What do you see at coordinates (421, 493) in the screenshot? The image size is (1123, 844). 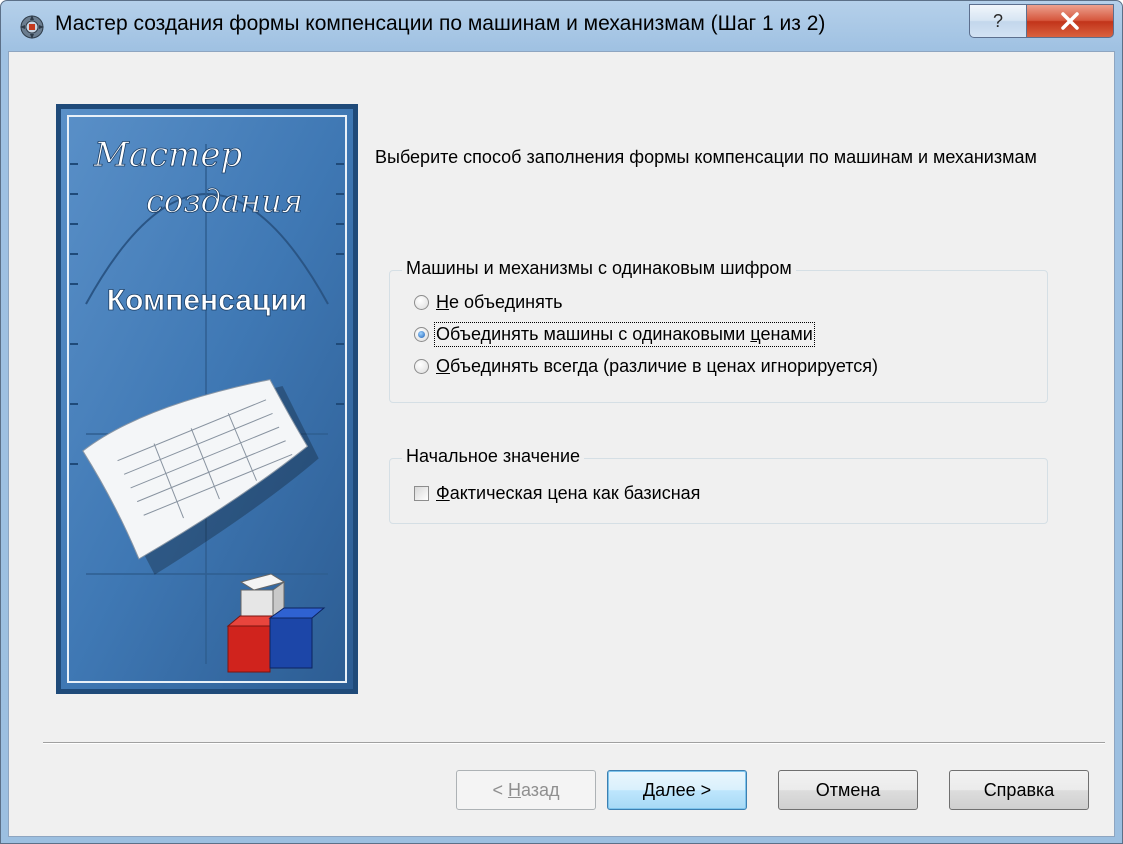 I see `actual-price-as-base-checkbox` at bounding box center [421, 493].